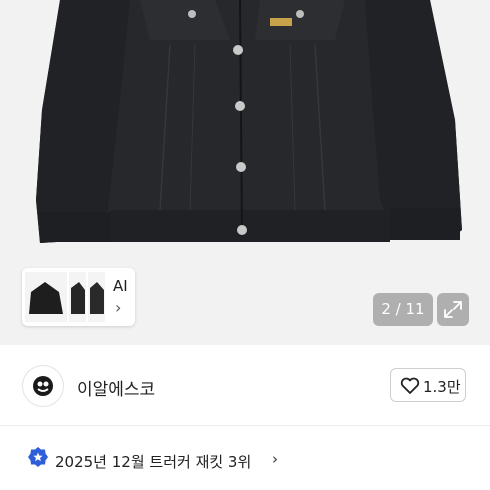 This screenshot has height=490, width=490. I want to click on heart-icon, so click(410, 385).